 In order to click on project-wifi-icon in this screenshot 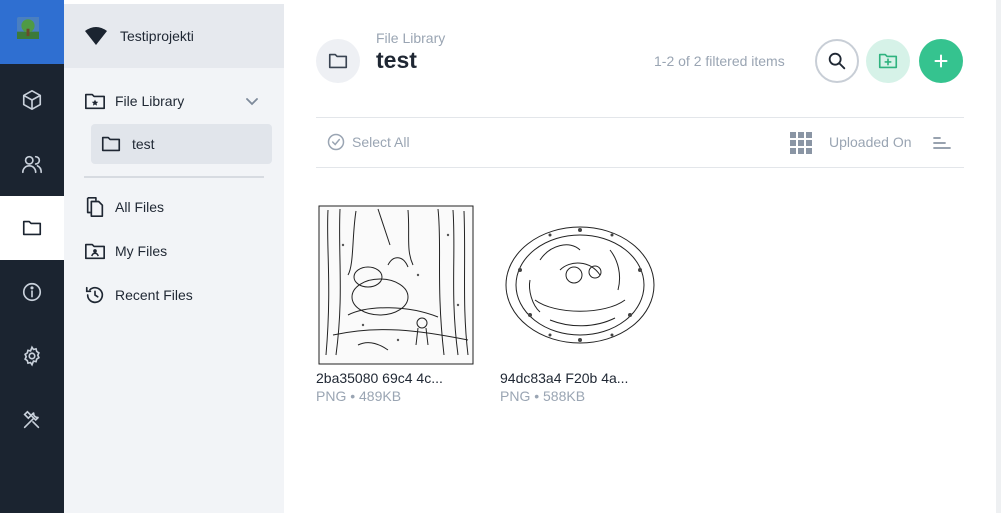, I will do `click(96, 36)`.